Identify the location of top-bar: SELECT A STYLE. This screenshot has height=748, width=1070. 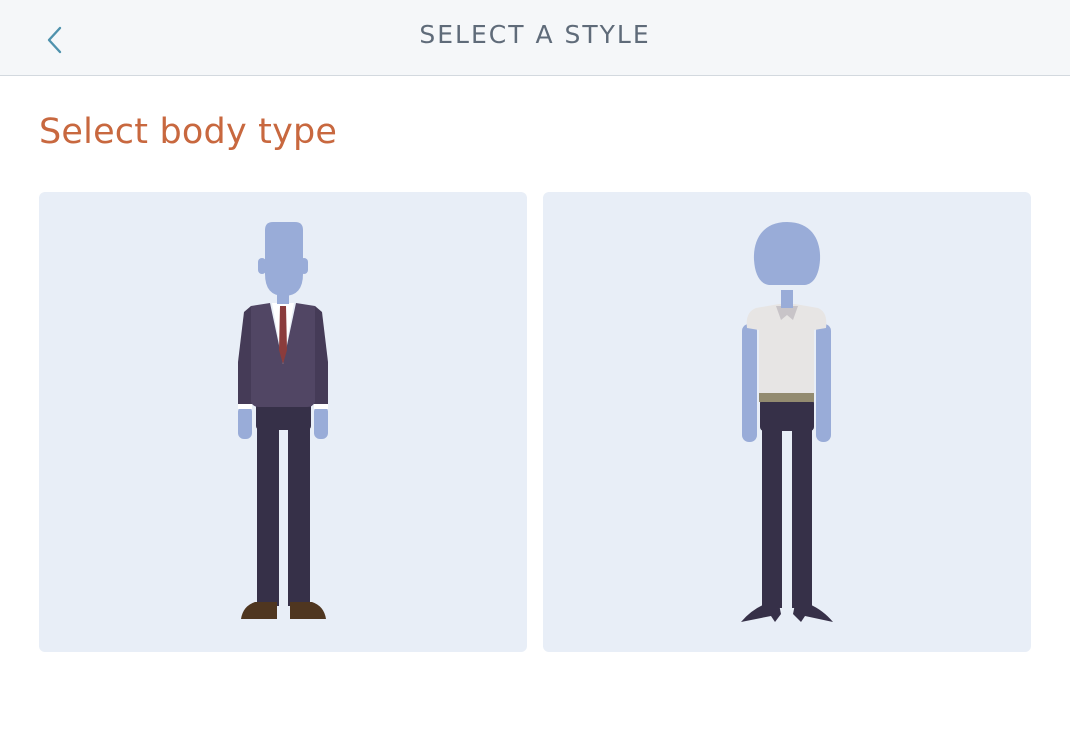
(535, 38).